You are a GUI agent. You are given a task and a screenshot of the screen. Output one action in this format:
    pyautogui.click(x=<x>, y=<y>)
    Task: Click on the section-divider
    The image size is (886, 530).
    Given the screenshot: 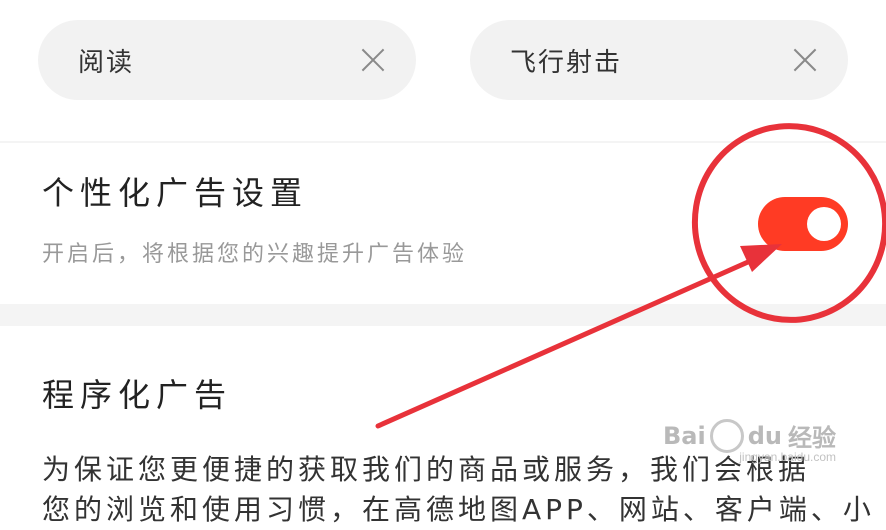 What is the action you would take?
    pyautogui.click(x=443, y=315)
    